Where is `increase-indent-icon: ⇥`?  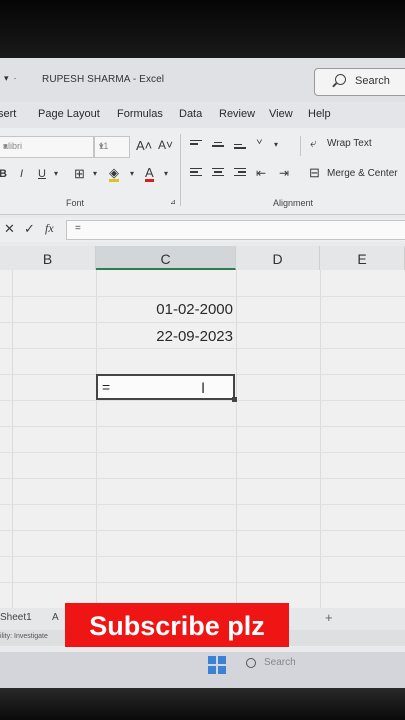
increase-indent-icon: ⇥ is located at coordinates (284, 173).